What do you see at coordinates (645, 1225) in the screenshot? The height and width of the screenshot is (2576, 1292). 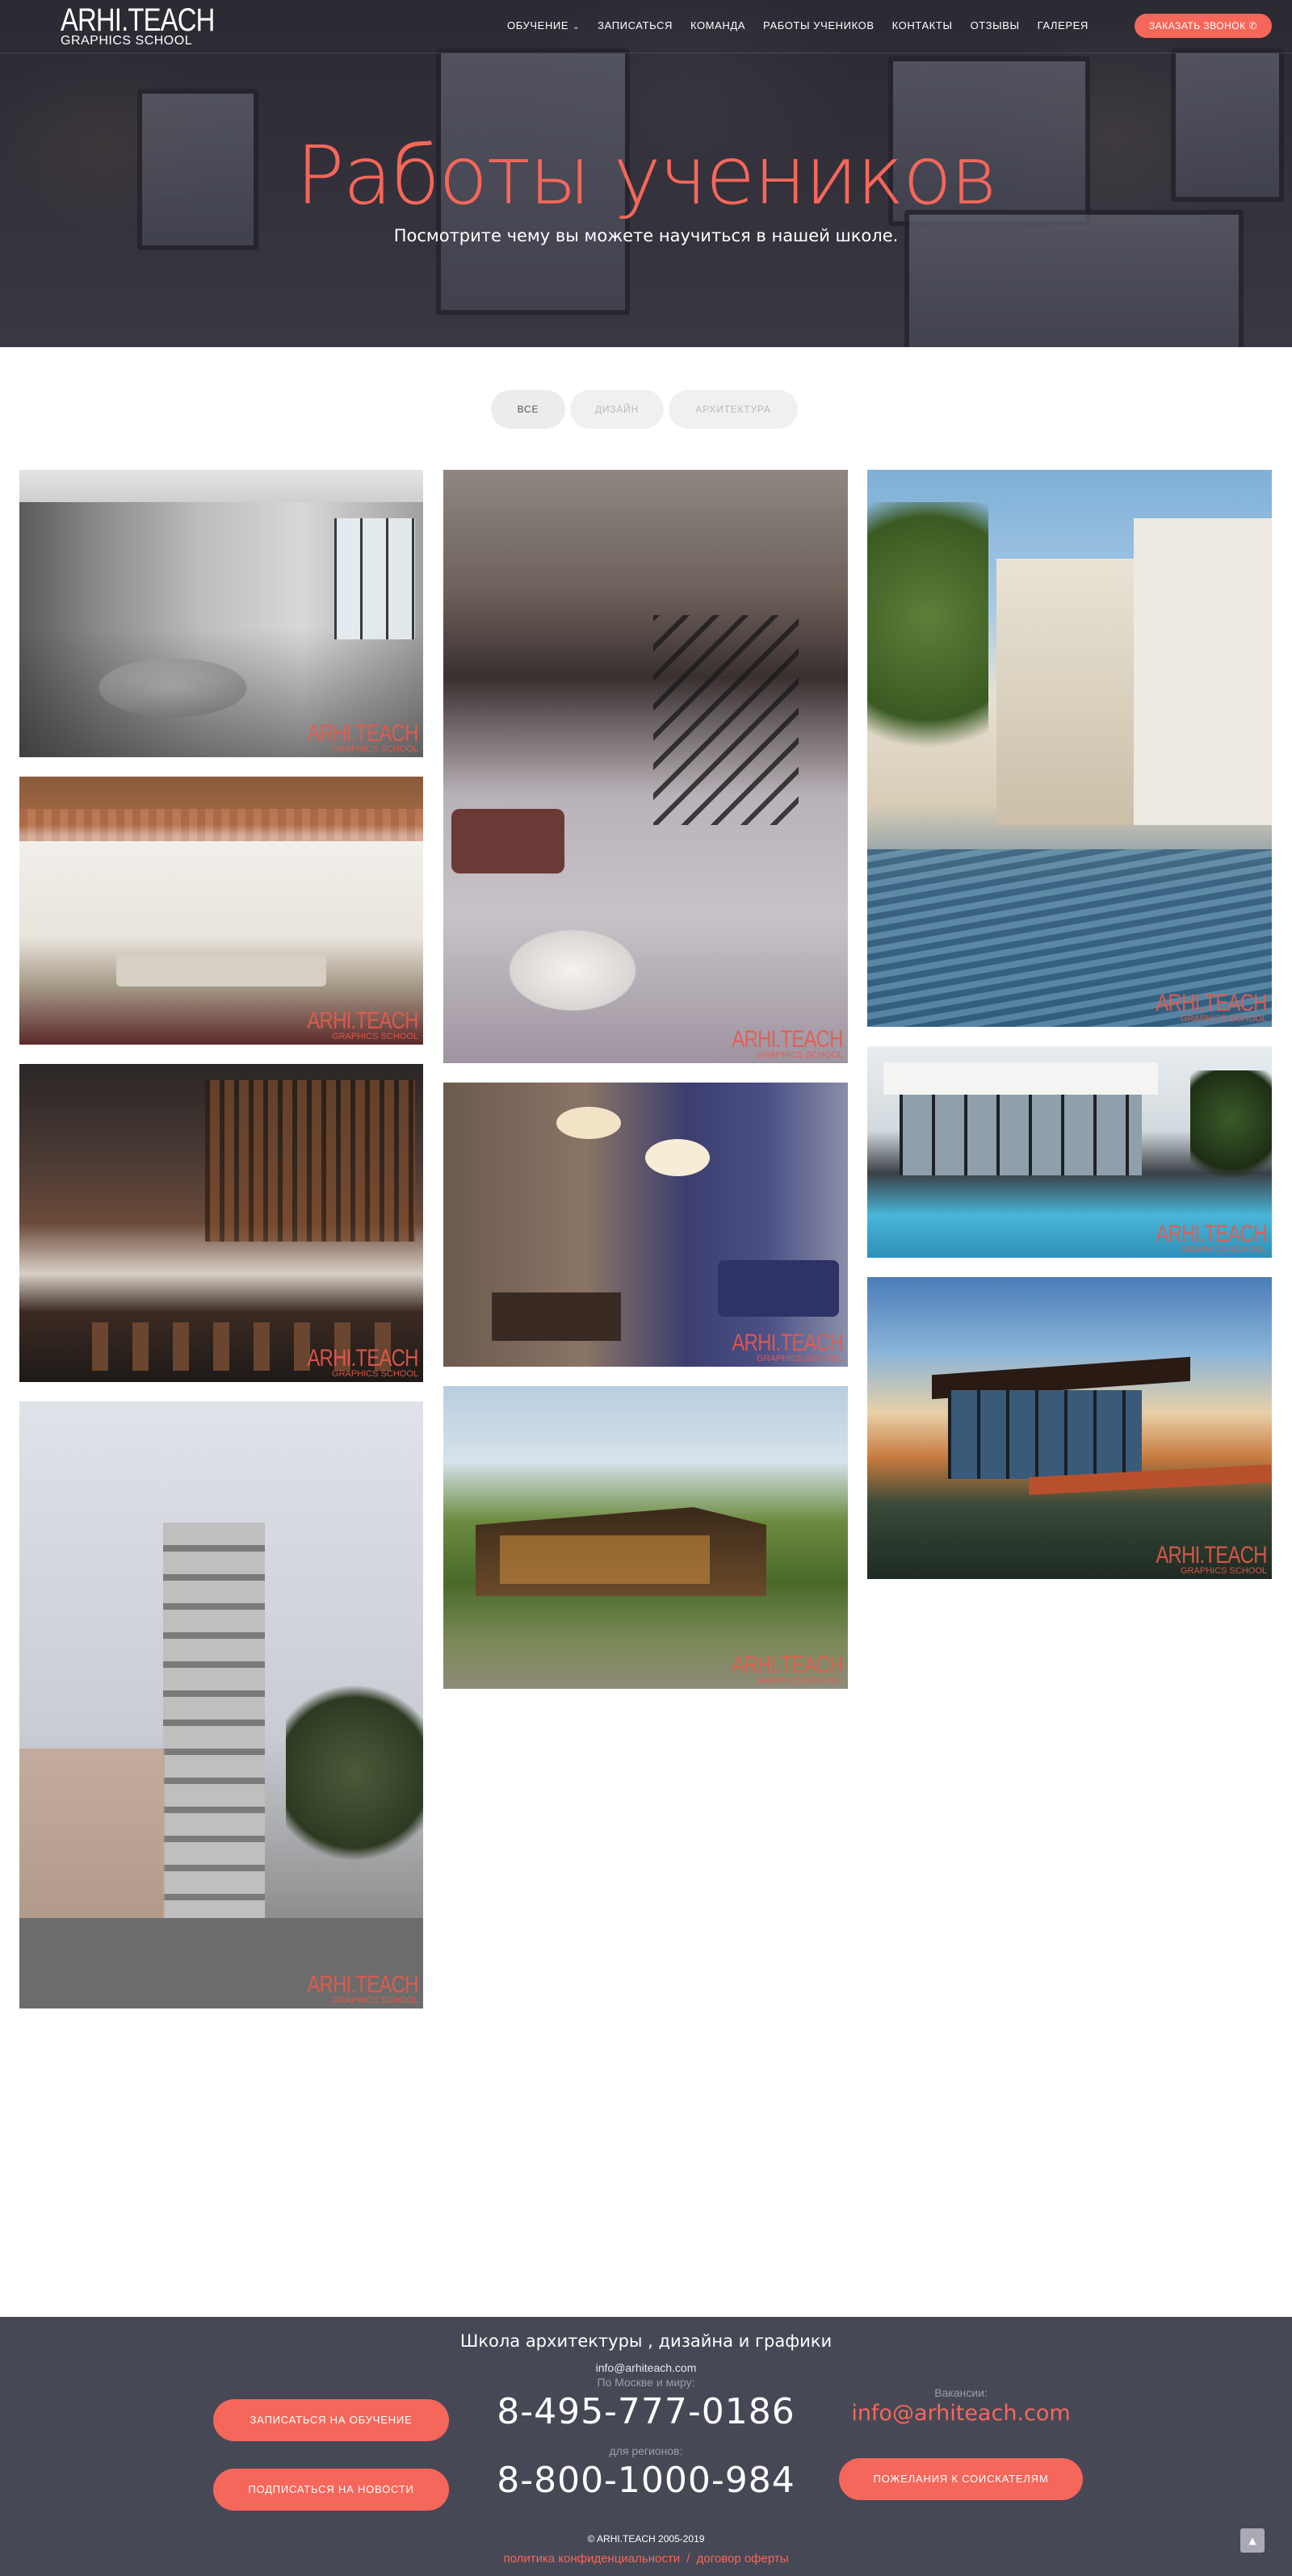 I see `gallery-item-violet-lounge: ARHI.TEACH GRAPHICS SCHOOL` at bounding box center [645, 1225].